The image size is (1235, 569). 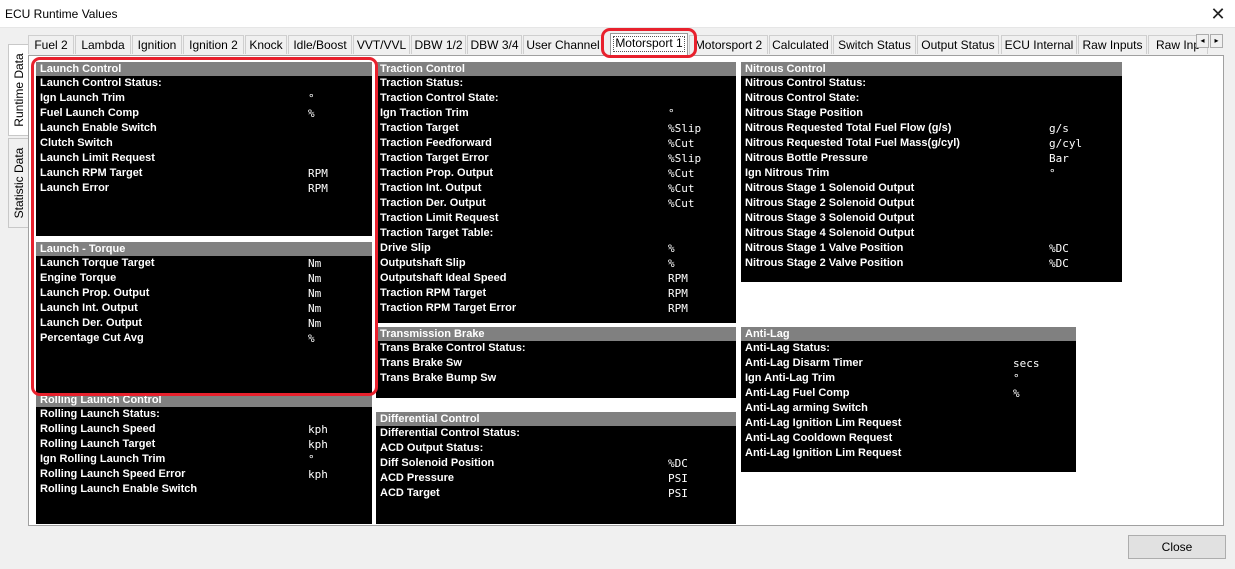 I want to click on row-label: Nitrous Requested Total Fuel Flow (g/s), so click(x=848, y=128).